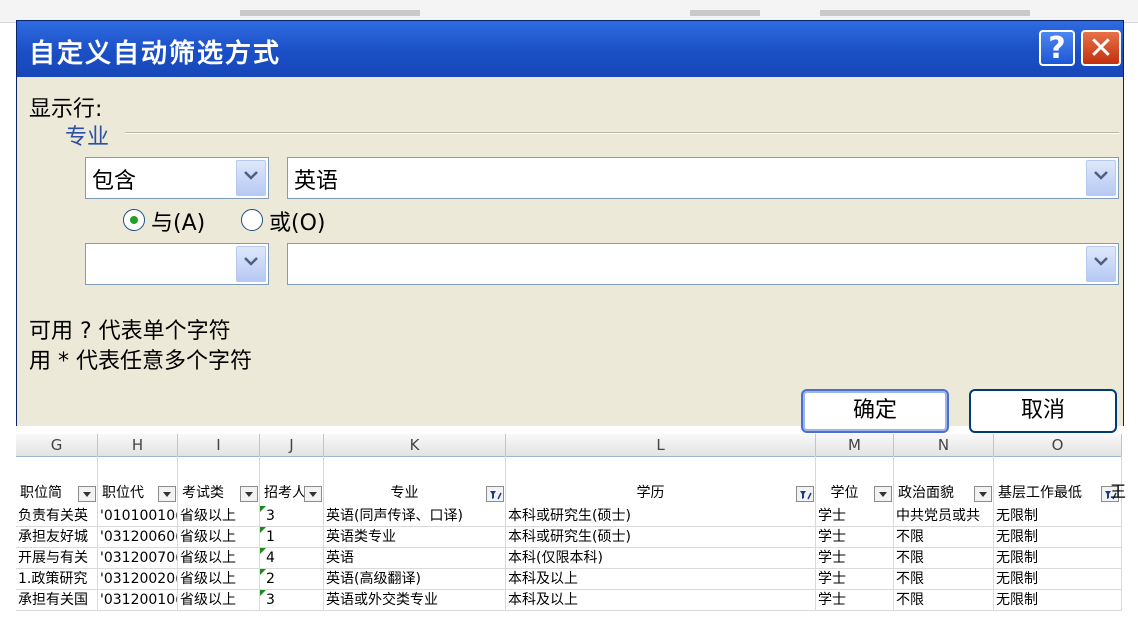 The height and width of the screenshot is (640, 1138). Describe the element at coordinates (1058, 445) in the screenshot. I see `column-header: O` at that location.